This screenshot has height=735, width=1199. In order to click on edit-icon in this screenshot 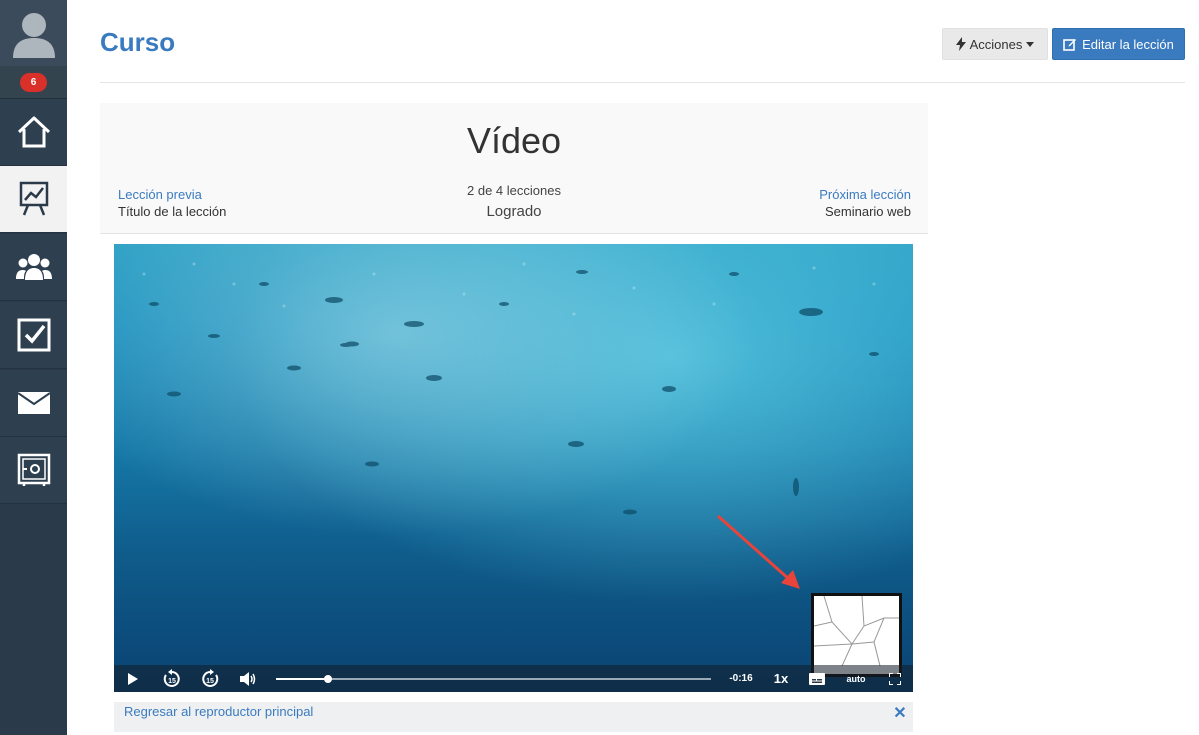, I will do `click(1070, 45)`.